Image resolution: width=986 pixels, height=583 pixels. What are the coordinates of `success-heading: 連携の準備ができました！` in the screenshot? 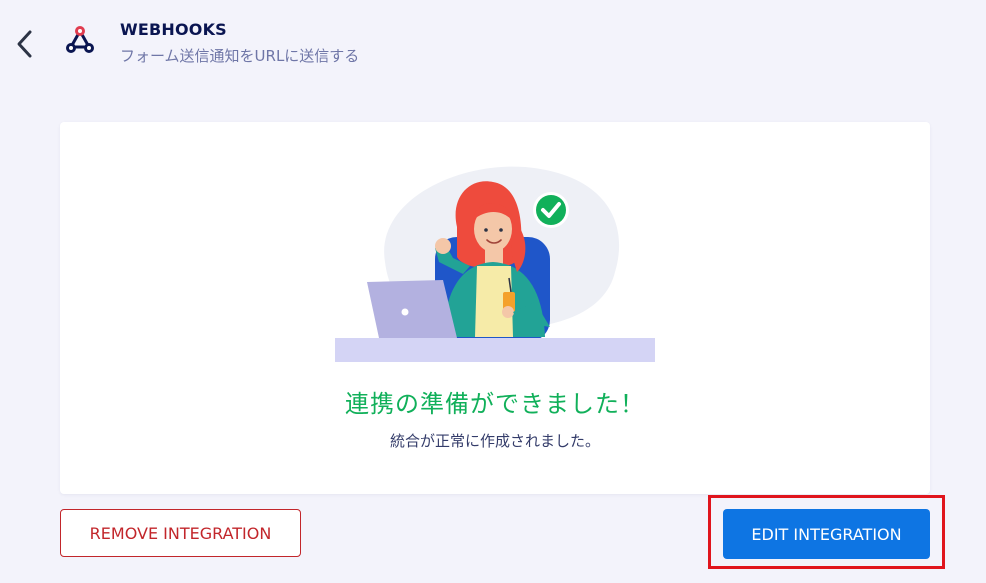 It's located at (495, 404).